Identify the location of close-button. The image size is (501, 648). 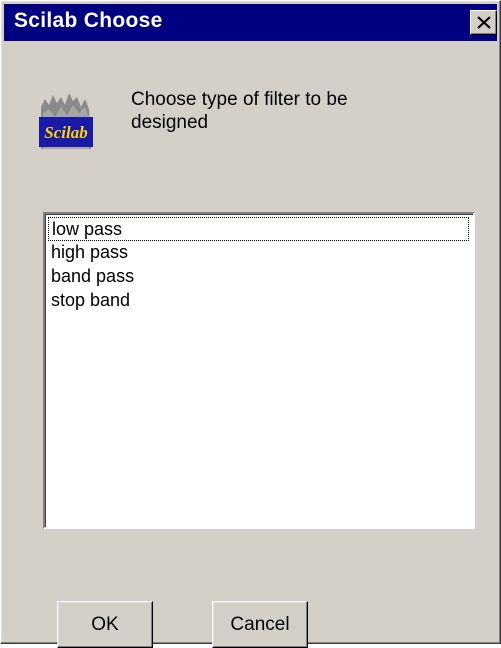
(483, 22).